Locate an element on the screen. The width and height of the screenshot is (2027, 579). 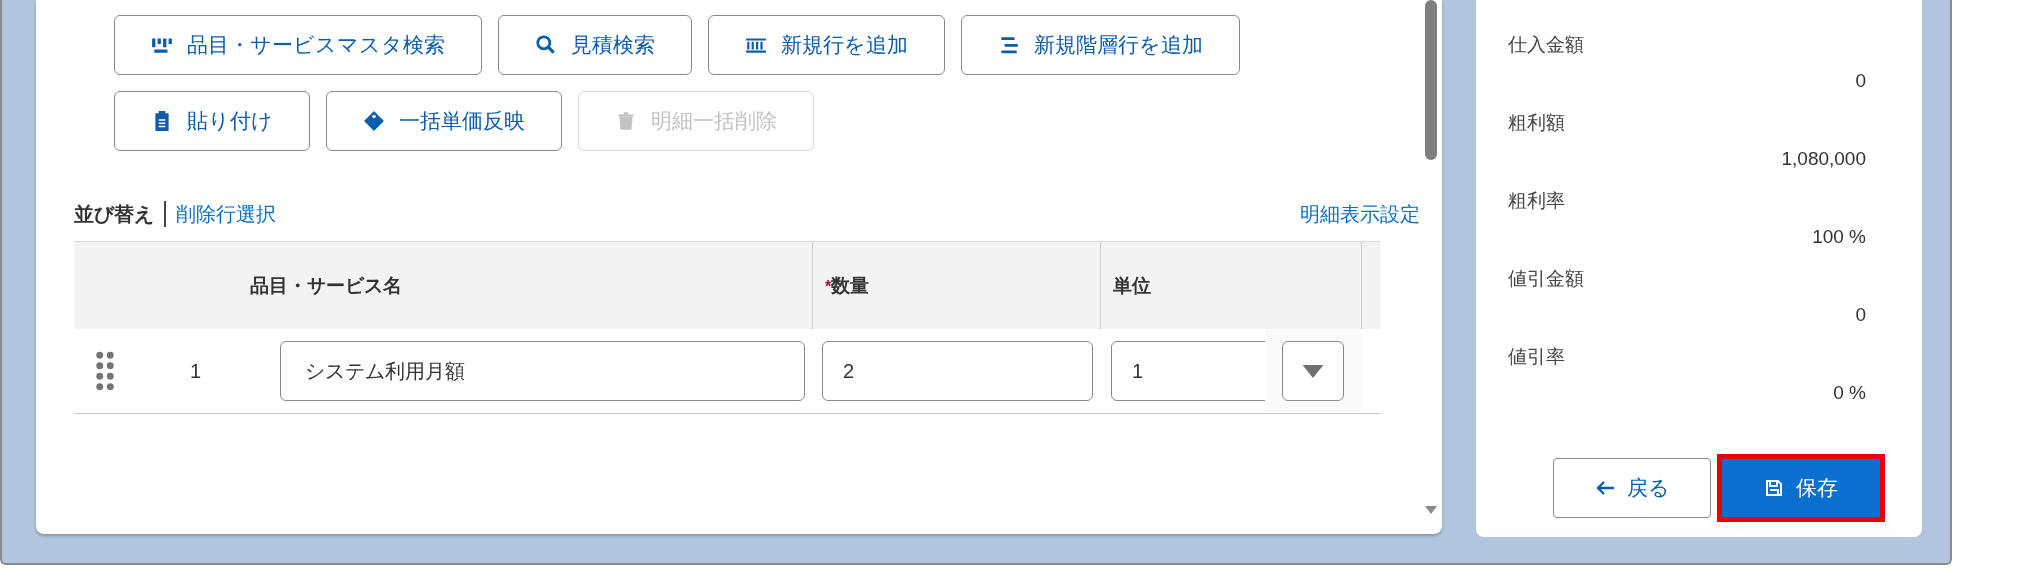
display-settings-link: 明細表示設定 is located at coordinates (1360, 214).